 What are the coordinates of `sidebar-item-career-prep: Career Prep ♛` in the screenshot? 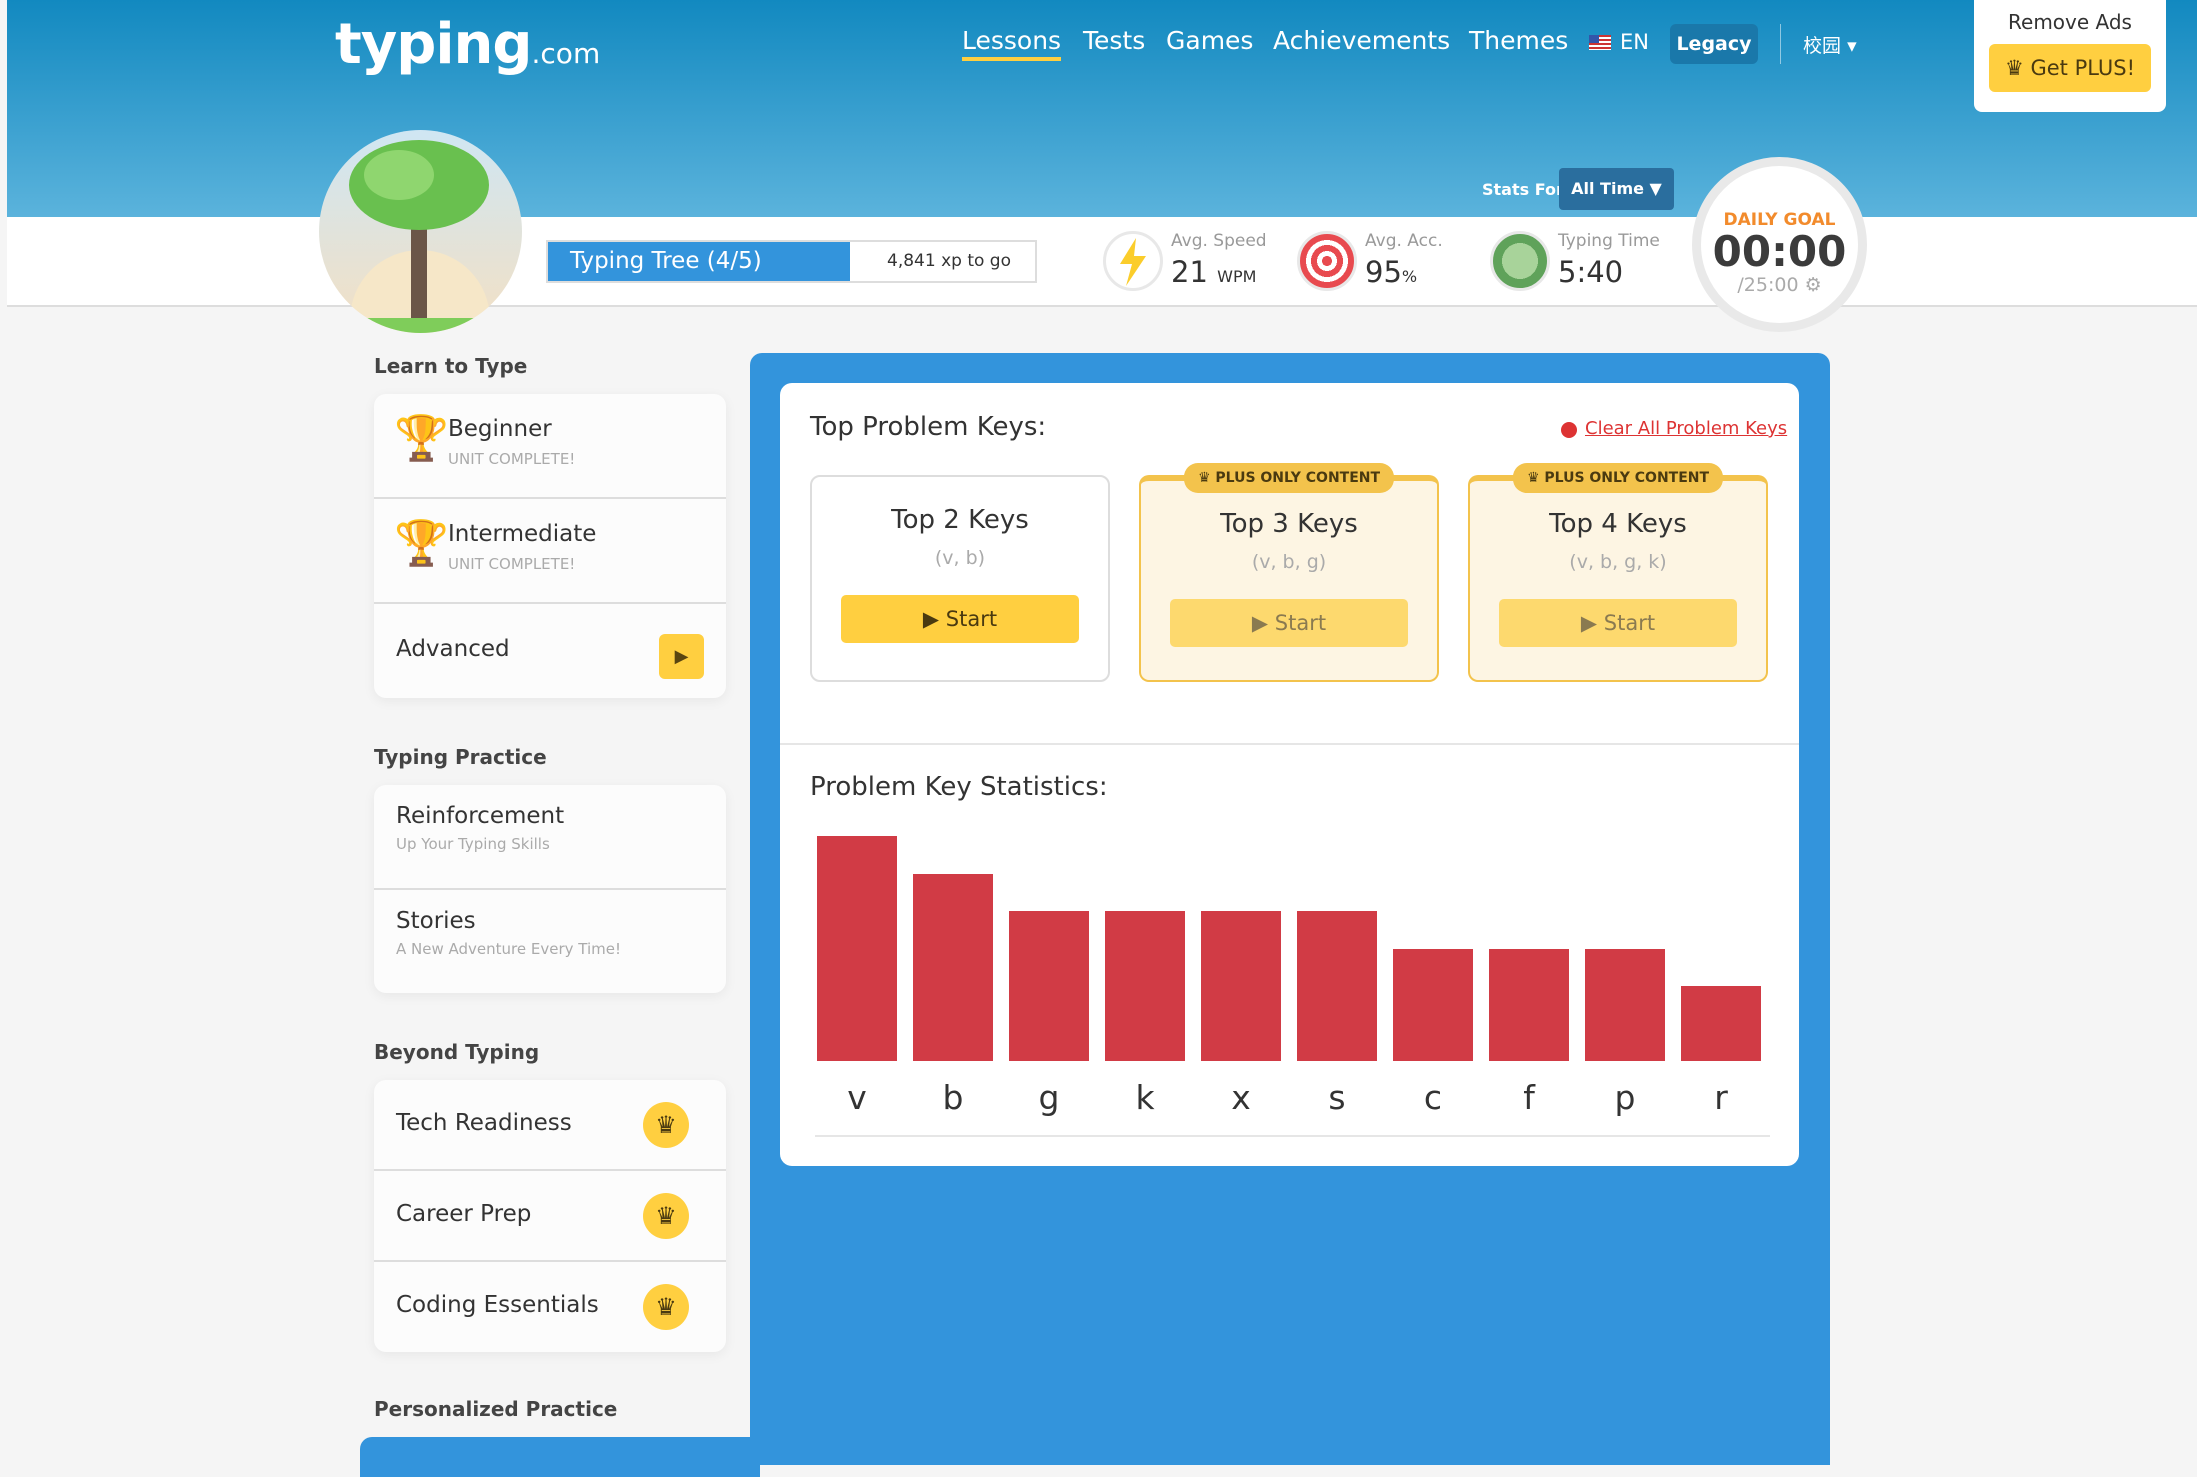 It's located at (550, 1216).